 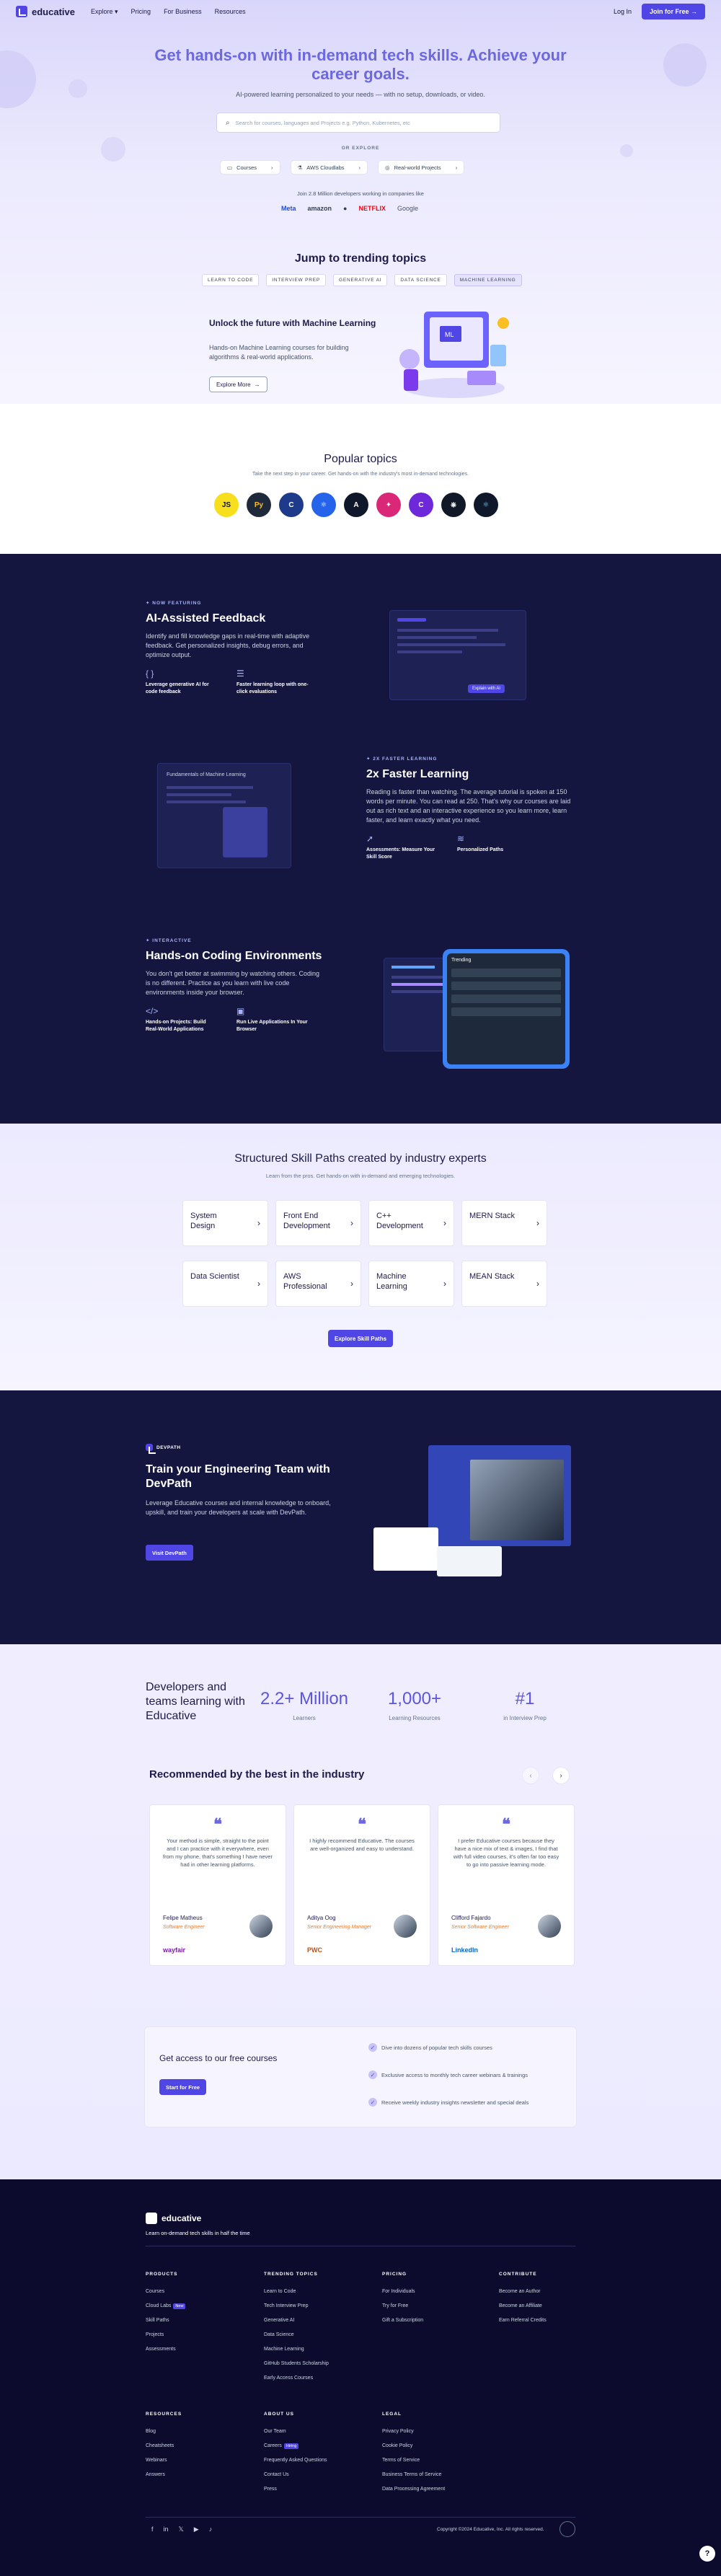 I want to click on carousel-prev-button: ‹, so click(x=530, y=1775).